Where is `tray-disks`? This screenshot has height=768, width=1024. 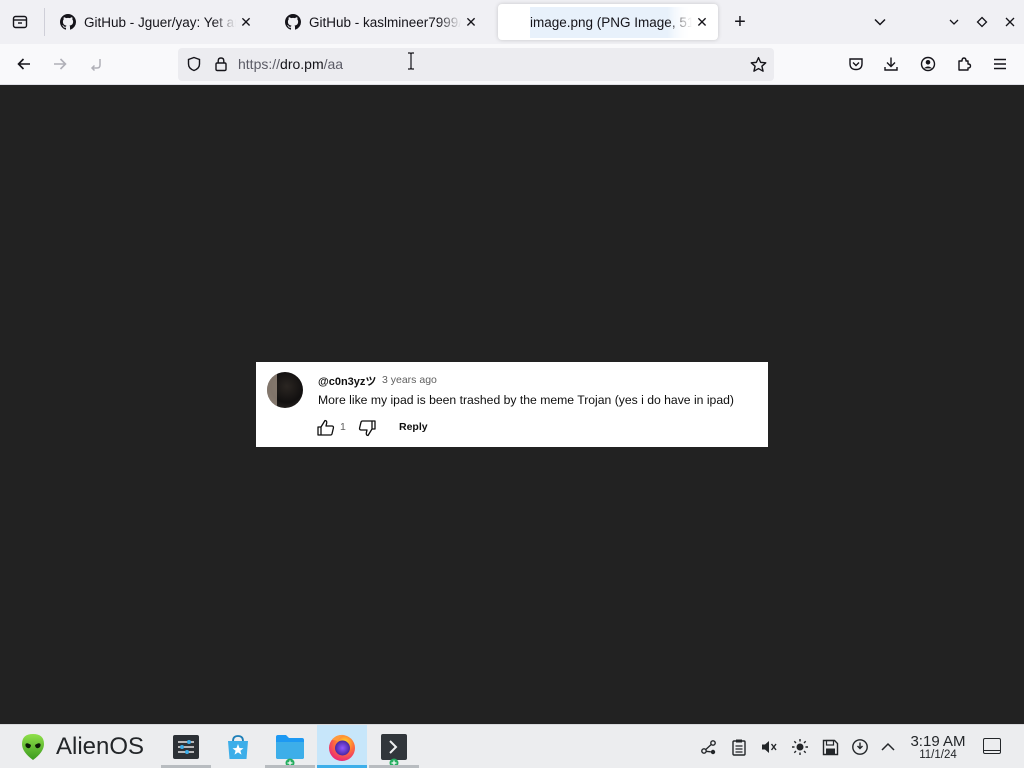
tray-disks is located at coordinates (830, 747).